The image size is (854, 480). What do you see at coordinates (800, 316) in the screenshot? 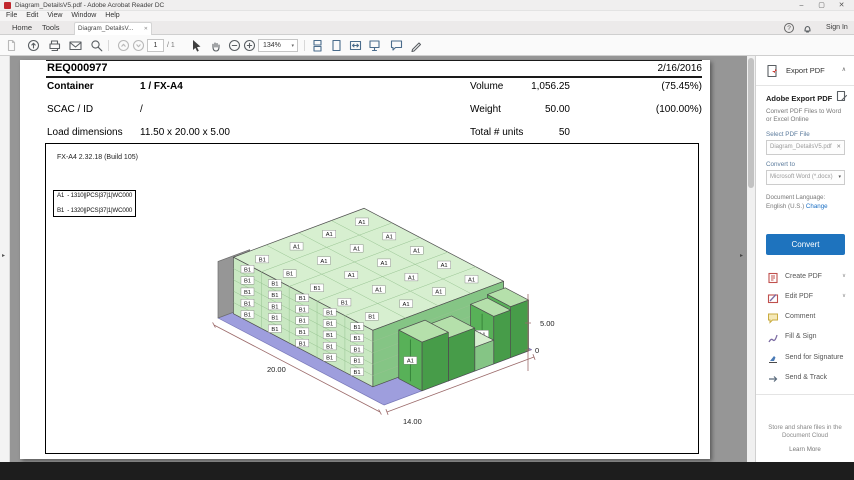
I see `comment-label: Comment` at bounding box center [800, 316].